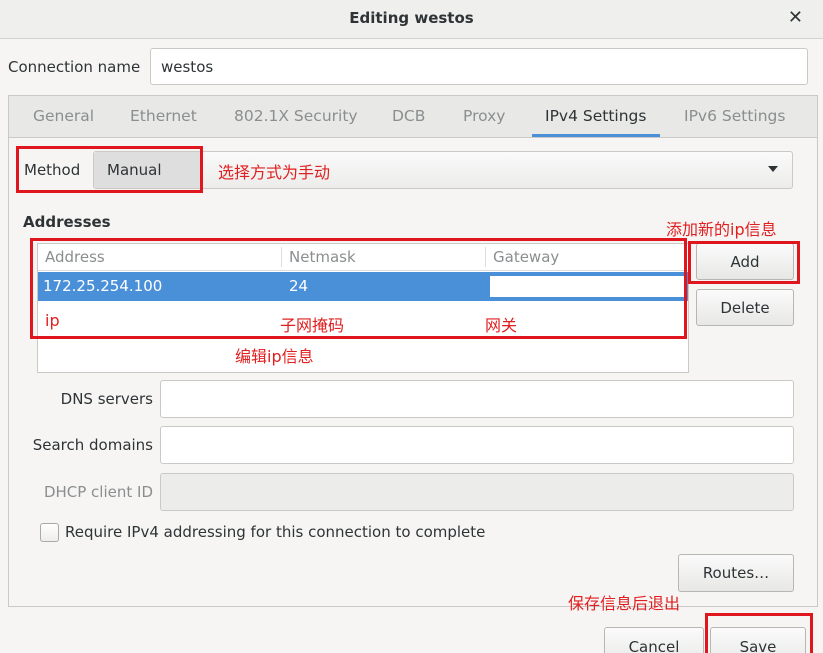 This screenshot has width=823, height=653. What do you see at coordinates (744, 262) in the screenshot?
I see `annotation-box-add` at bounding box center [744, 262].